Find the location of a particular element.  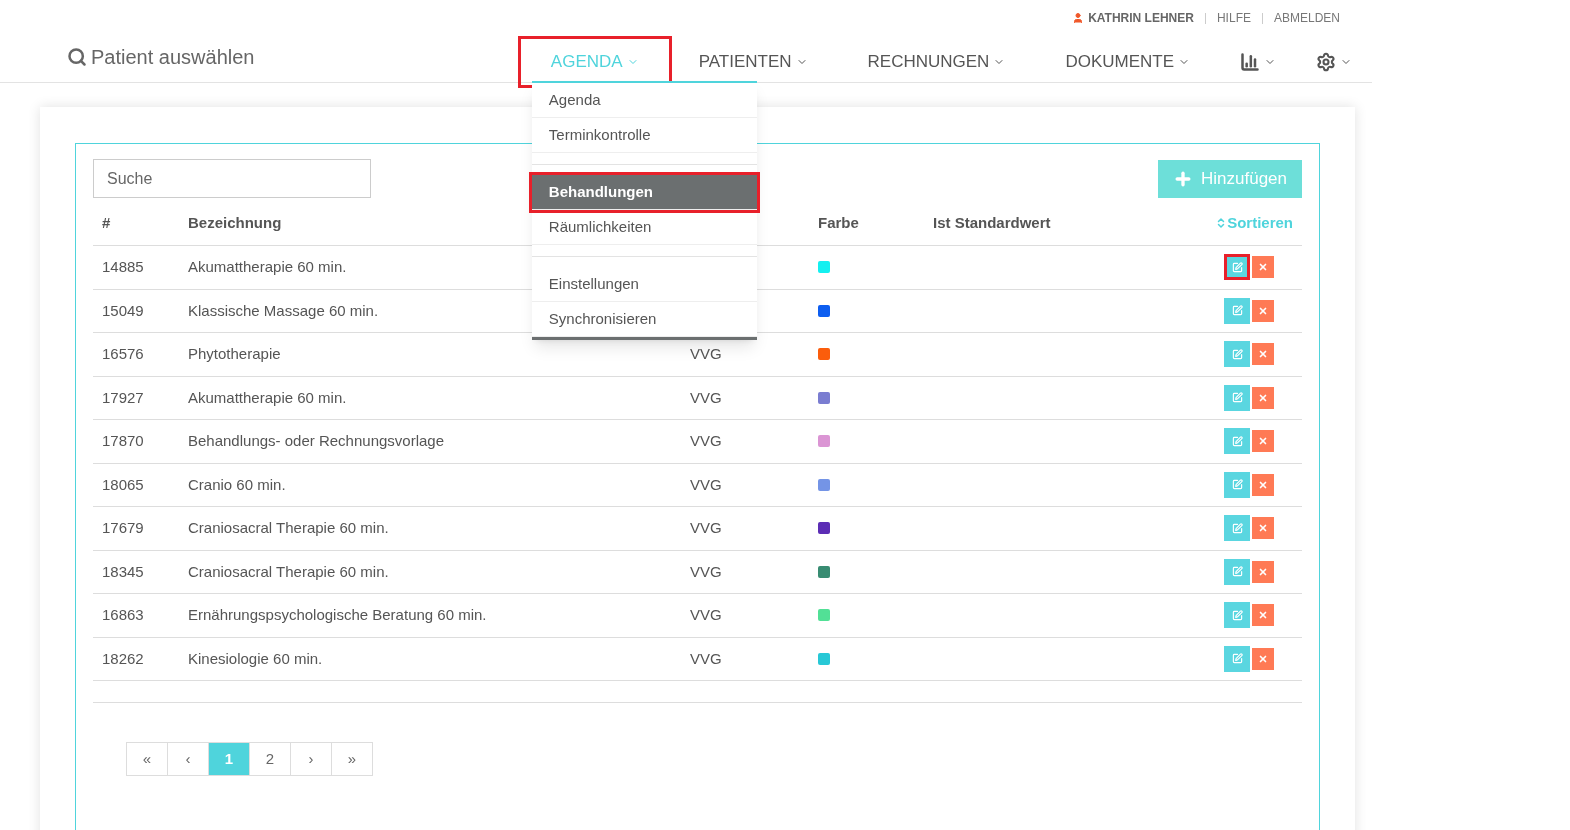

patient-search: Patient auswählen is located at coordinates (246, 57).